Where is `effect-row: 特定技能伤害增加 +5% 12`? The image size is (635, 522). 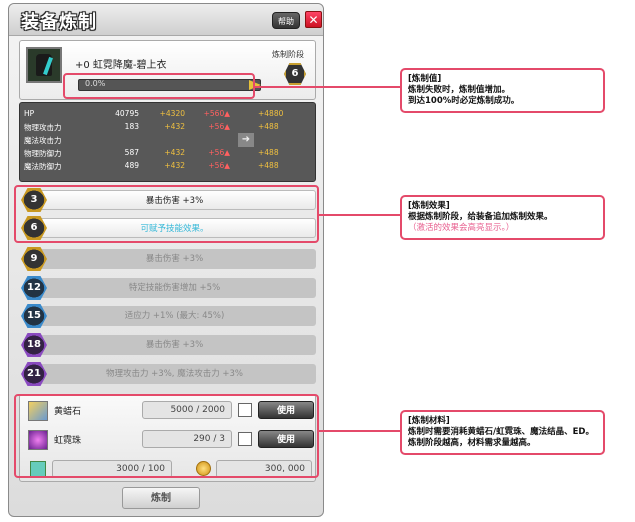
effect-row: 特定技能伤害增加 +5% 12 is located at coordinates (167, 287).